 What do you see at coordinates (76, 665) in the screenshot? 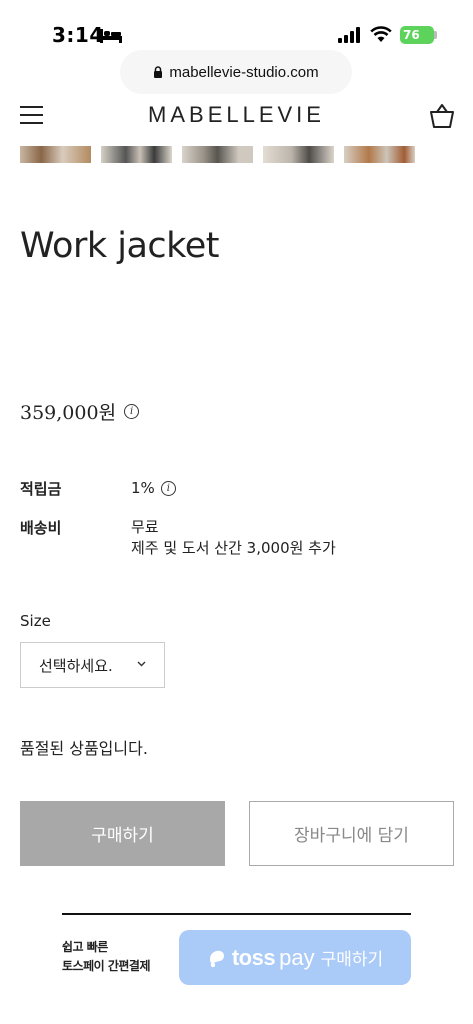
I see `size-selected-value: 선택하세요.` at bounding box center [76, 665].